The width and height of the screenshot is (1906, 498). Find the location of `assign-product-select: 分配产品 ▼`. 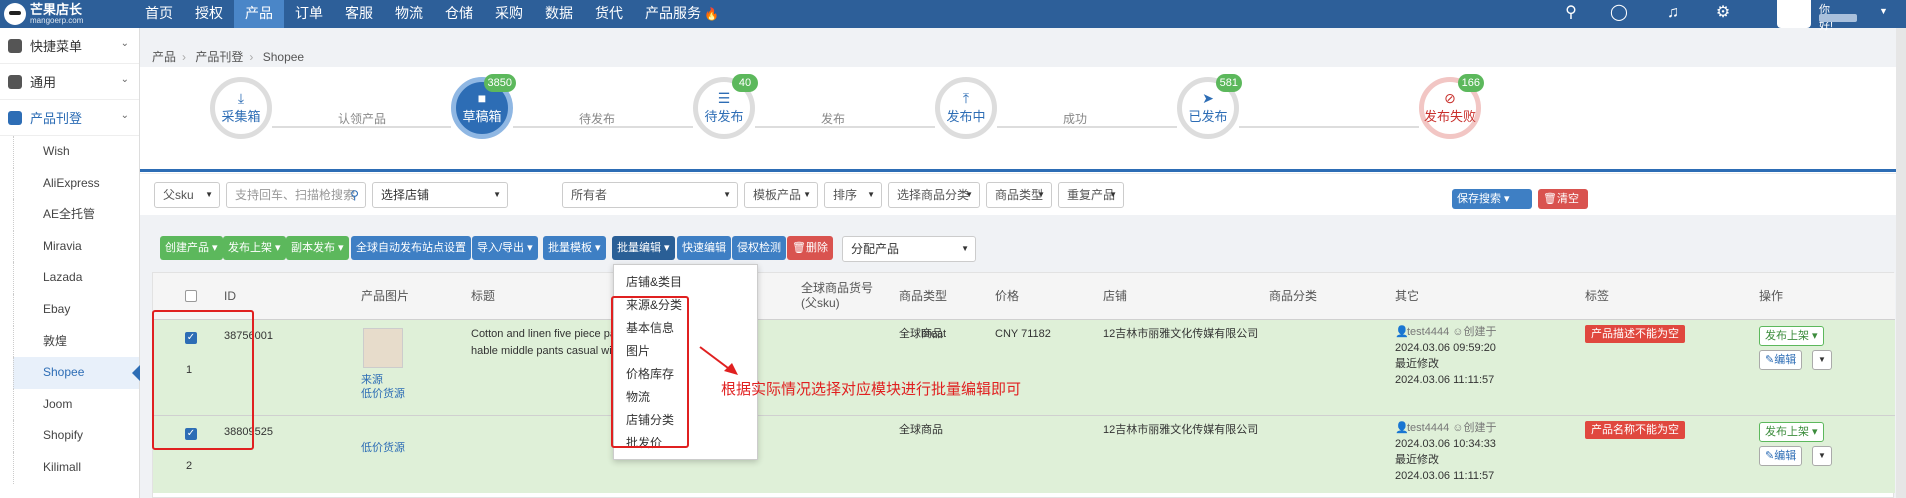

assign-product-select: 分配产品 ▼ is located at coordinates (909, 249).